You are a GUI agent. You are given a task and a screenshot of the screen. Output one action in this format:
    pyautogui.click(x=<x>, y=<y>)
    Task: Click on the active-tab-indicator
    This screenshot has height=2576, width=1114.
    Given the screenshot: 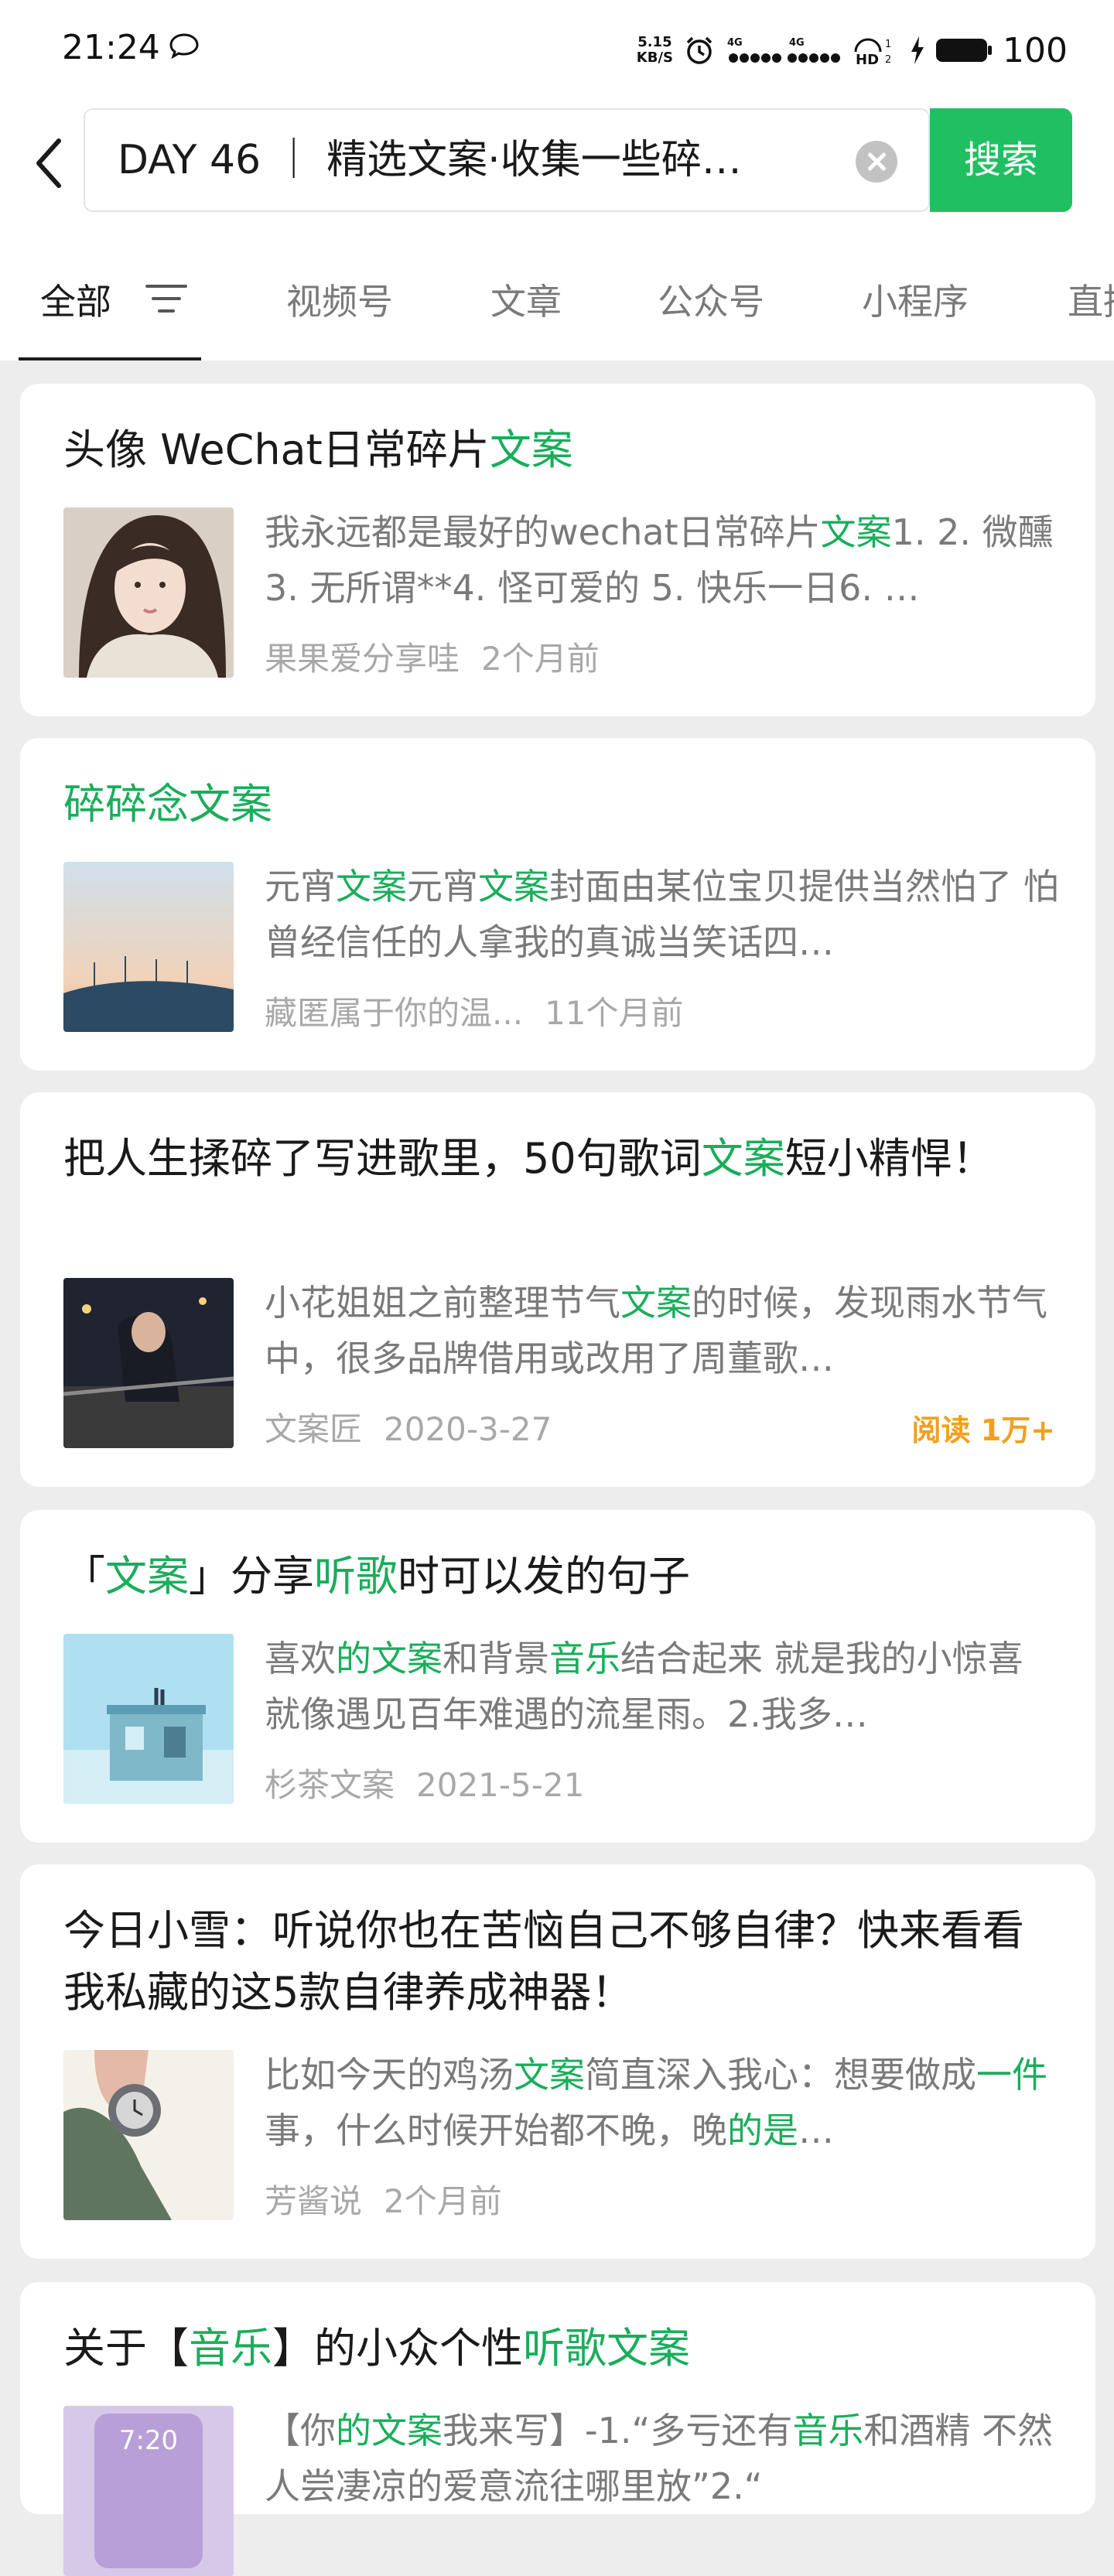 What is the action you would take?
    pyautogui.click(x=110, y=358)
    